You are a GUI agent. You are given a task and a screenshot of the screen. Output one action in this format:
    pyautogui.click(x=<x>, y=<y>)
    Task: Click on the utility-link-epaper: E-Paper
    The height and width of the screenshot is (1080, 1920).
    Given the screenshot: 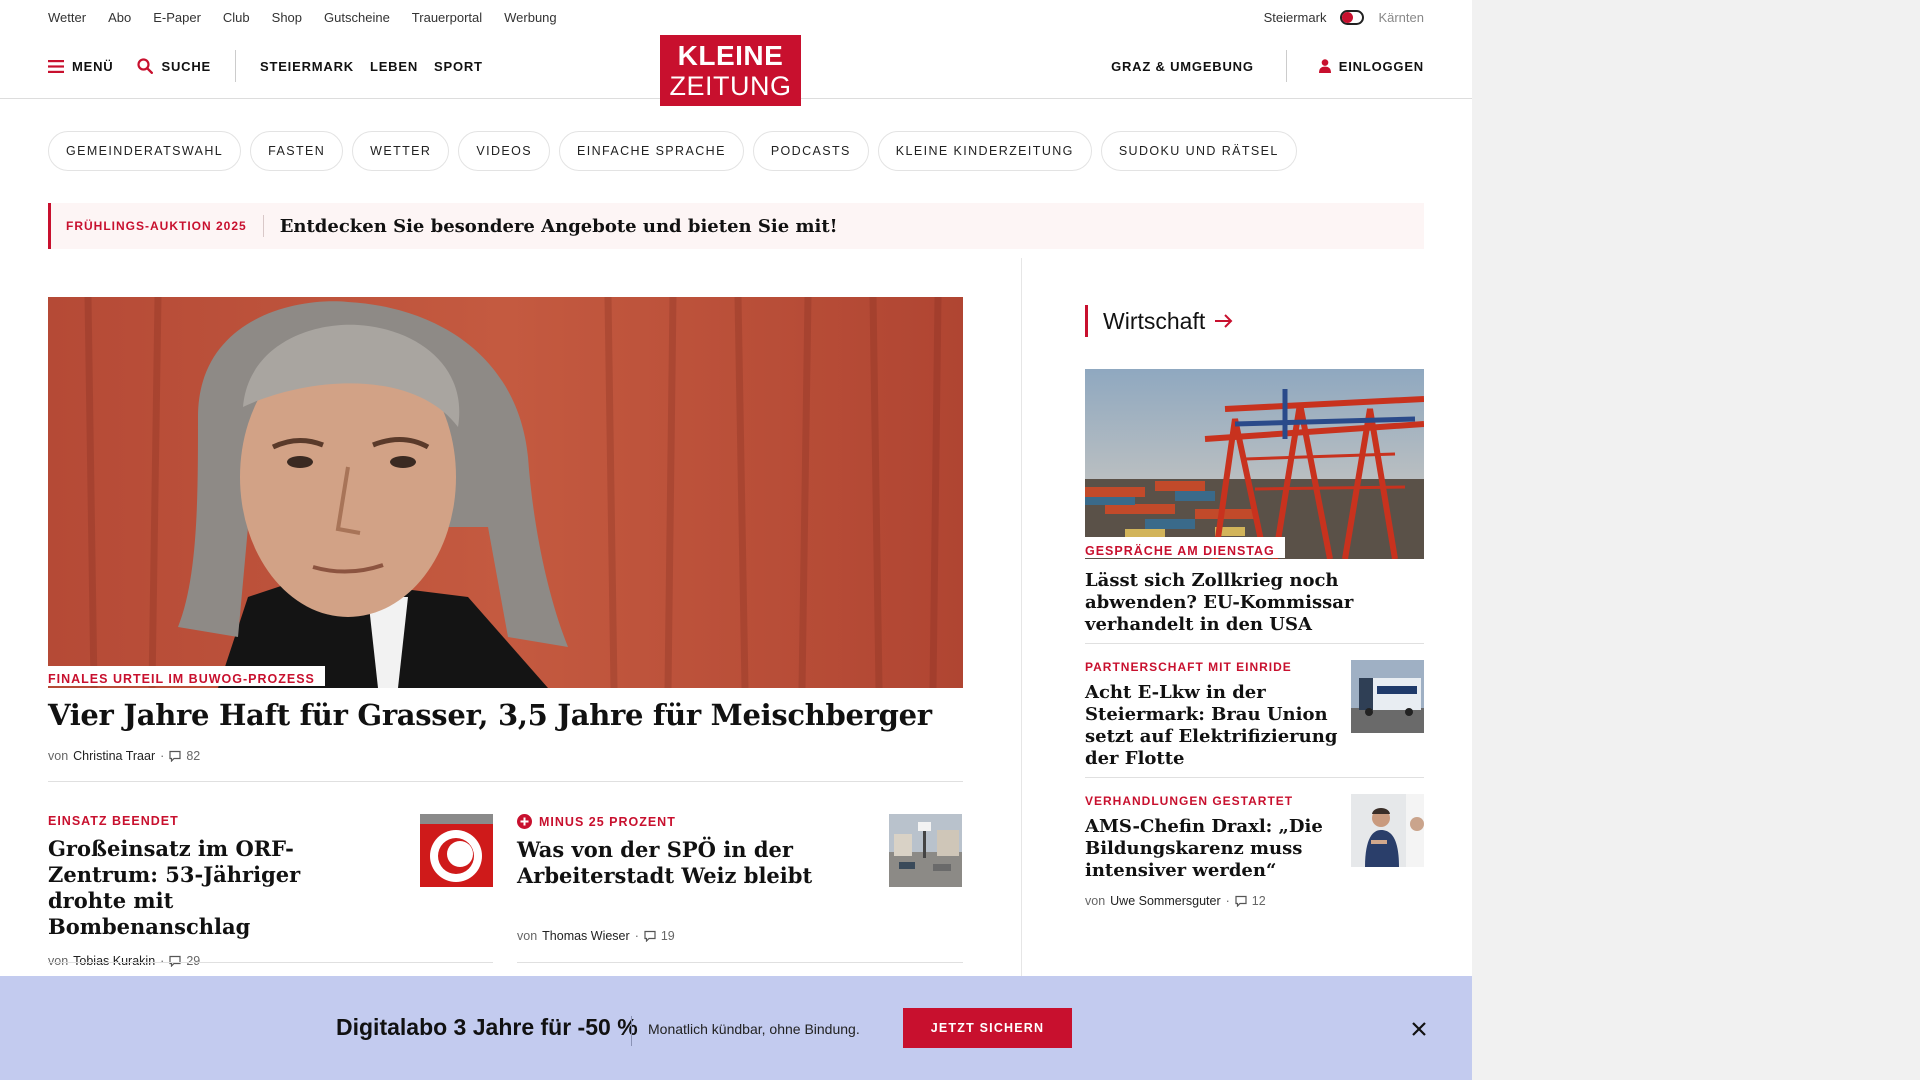 What is the action you would take?
    pyautogui.click(x=177, y=17)
    